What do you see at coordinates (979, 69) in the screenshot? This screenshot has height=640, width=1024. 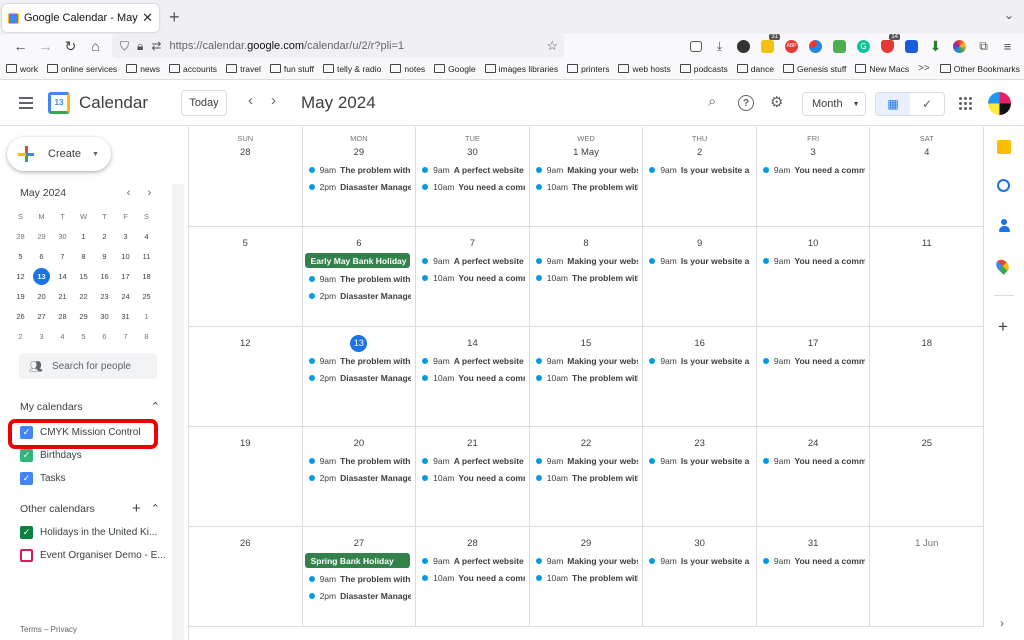 I see `other-bookmarks-folder: Other Bookmarks` at bounding box center [979, 69].